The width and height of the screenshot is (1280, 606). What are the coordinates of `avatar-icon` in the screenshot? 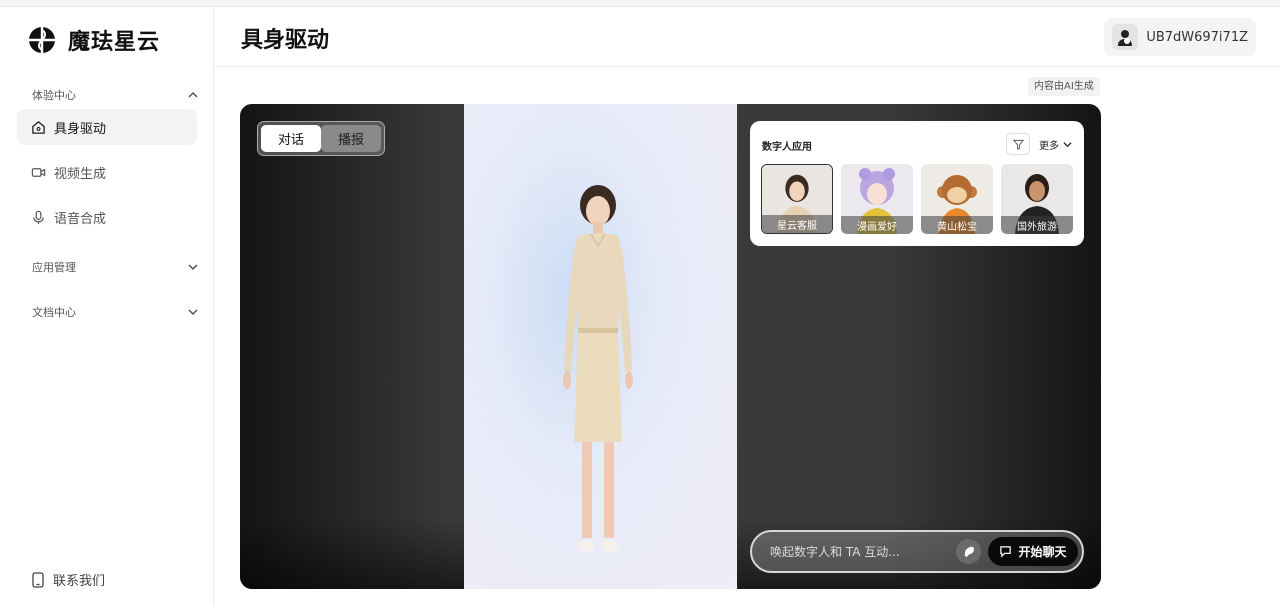 It's located at (1125, 38).